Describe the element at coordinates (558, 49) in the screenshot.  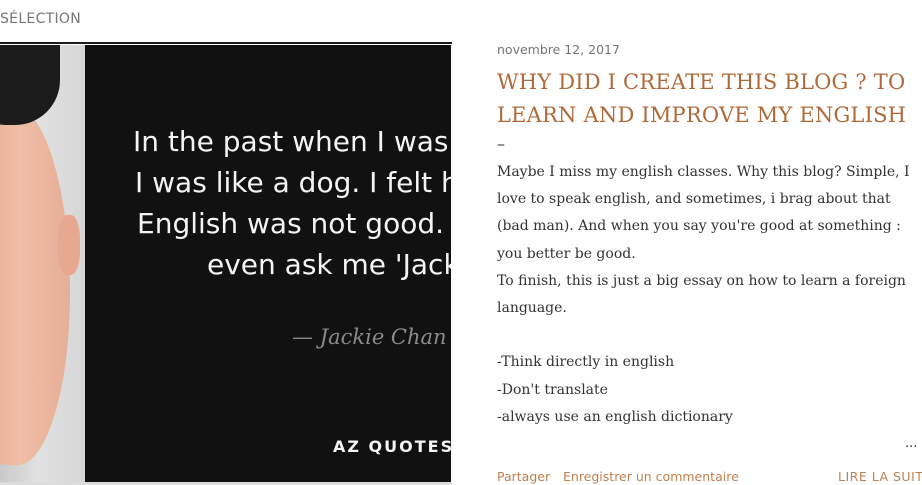
I see `post-date: novembre 12, 2017` at that location.